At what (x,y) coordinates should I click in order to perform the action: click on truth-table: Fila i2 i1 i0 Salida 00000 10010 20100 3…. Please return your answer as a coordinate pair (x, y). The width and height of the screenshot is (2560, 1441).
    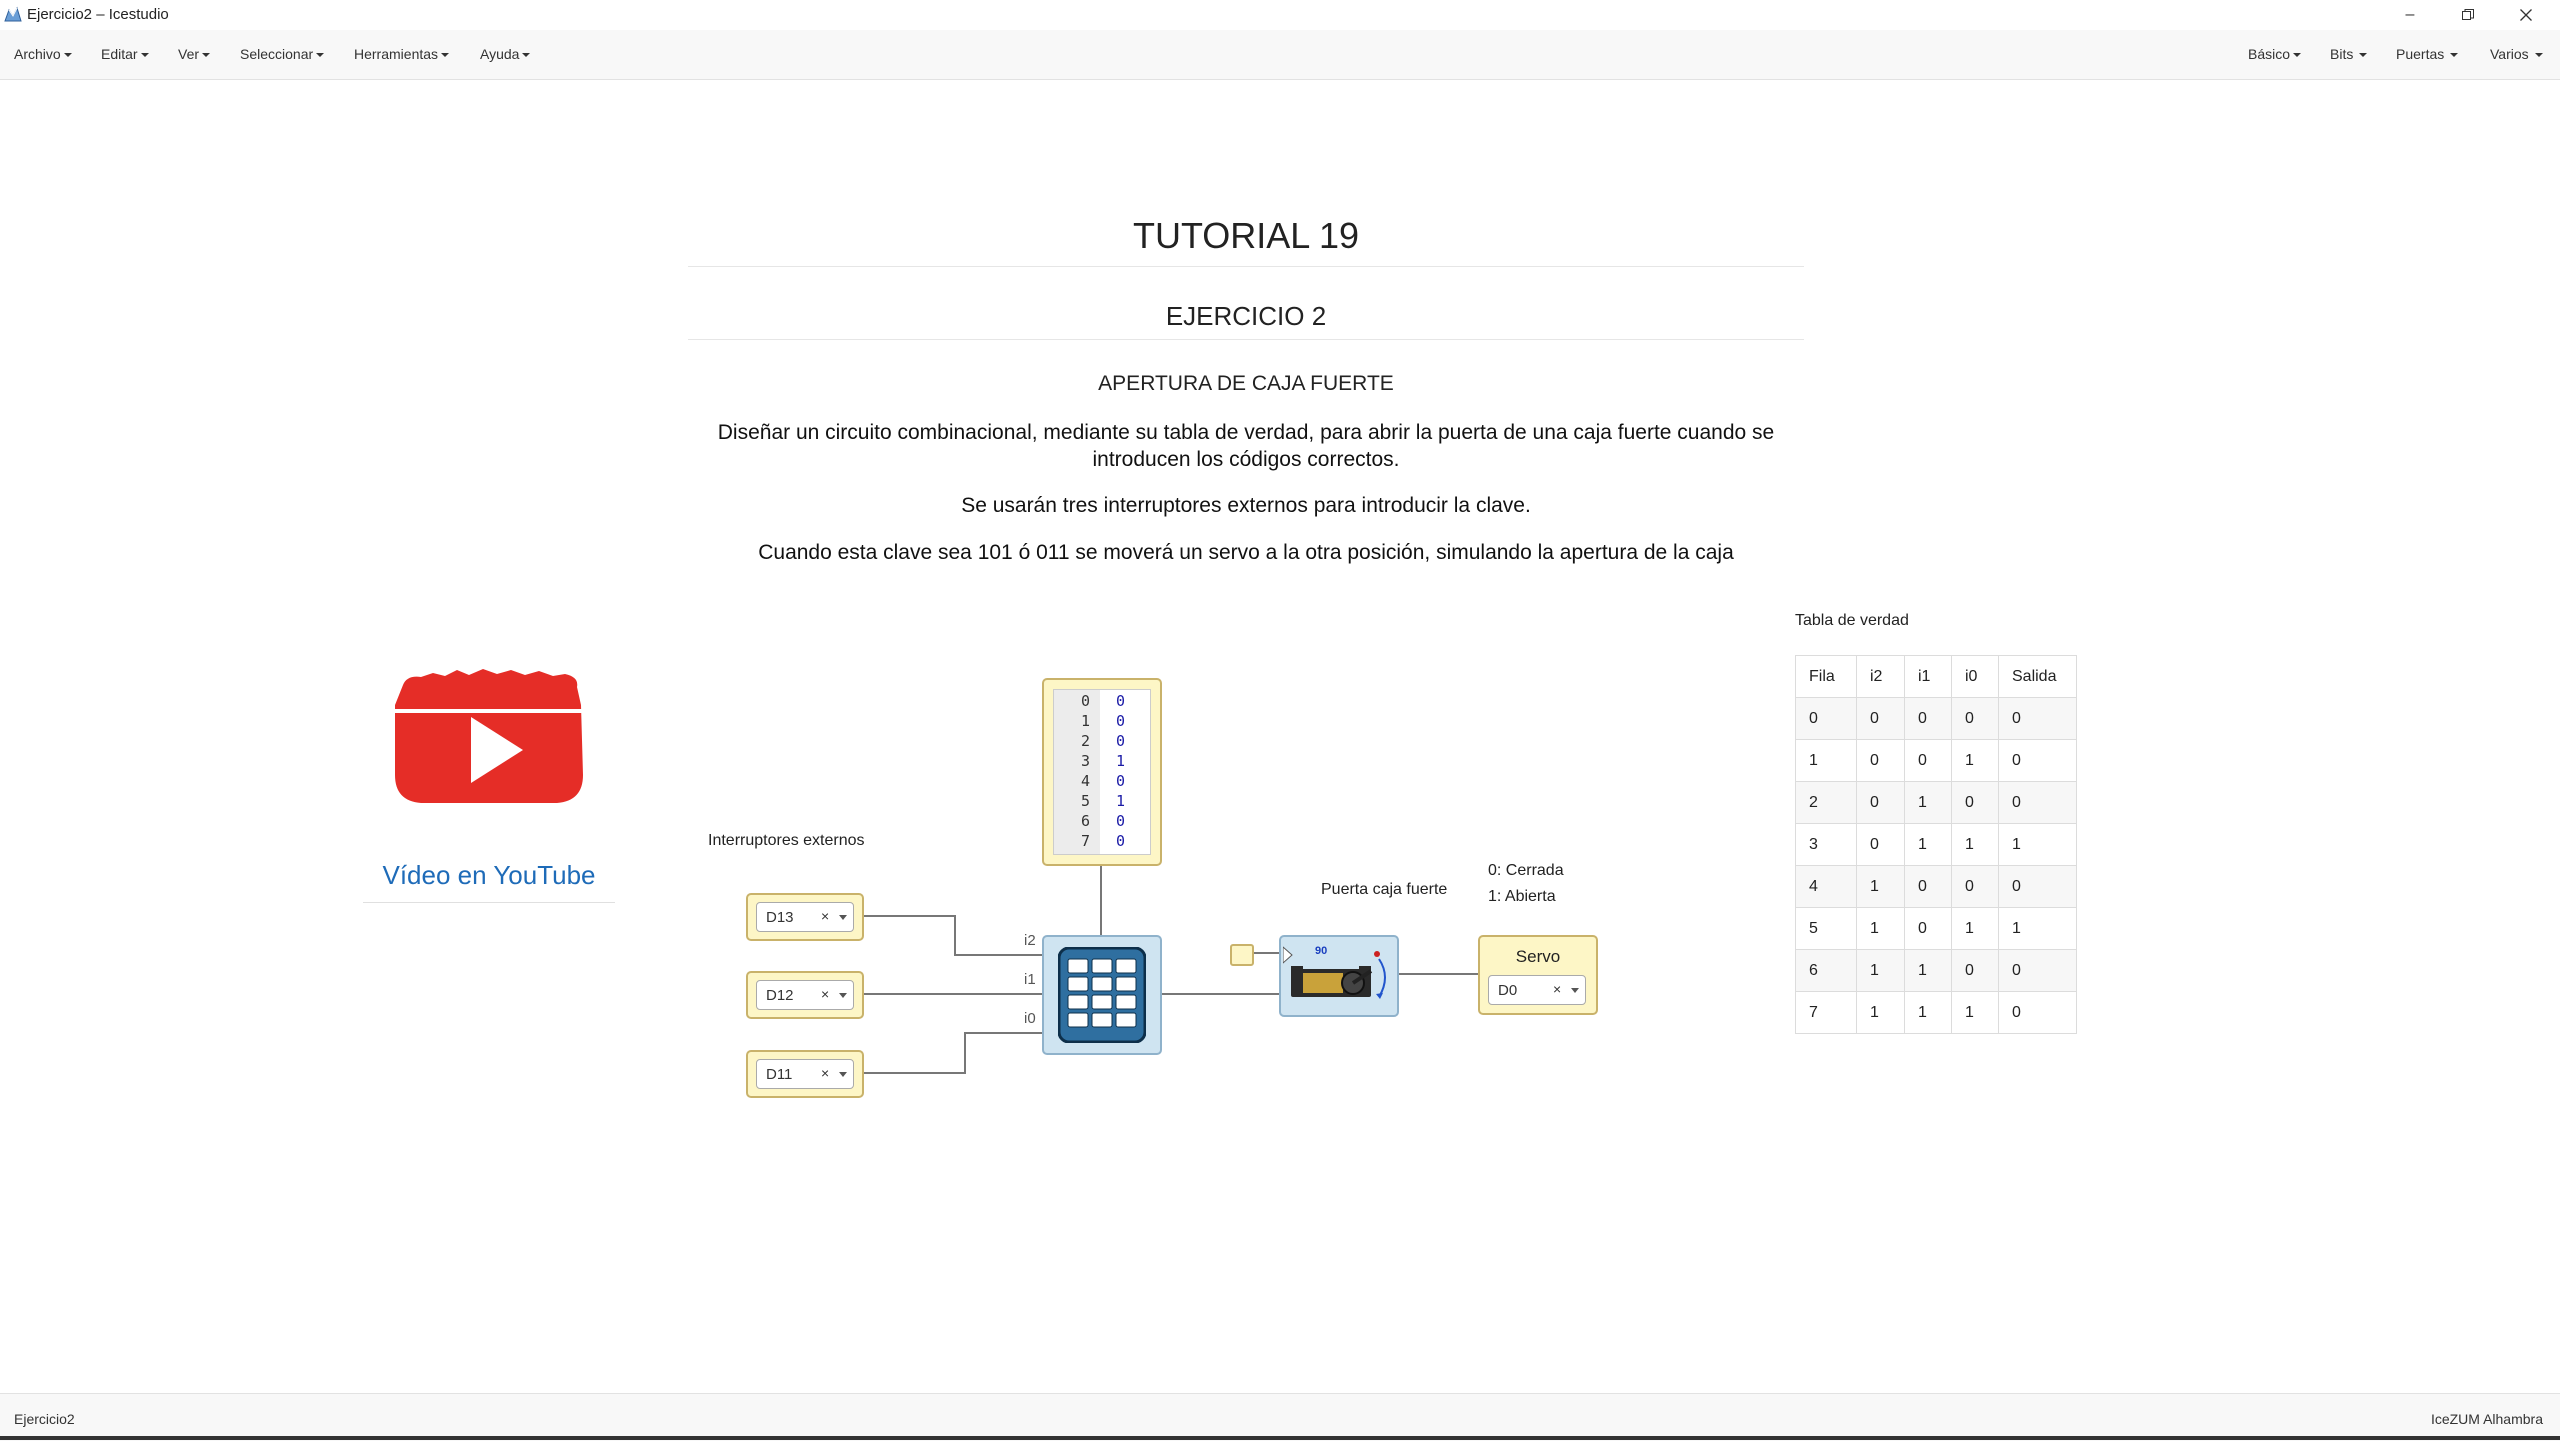
    Looking at the image, I should click on (1936, 844).